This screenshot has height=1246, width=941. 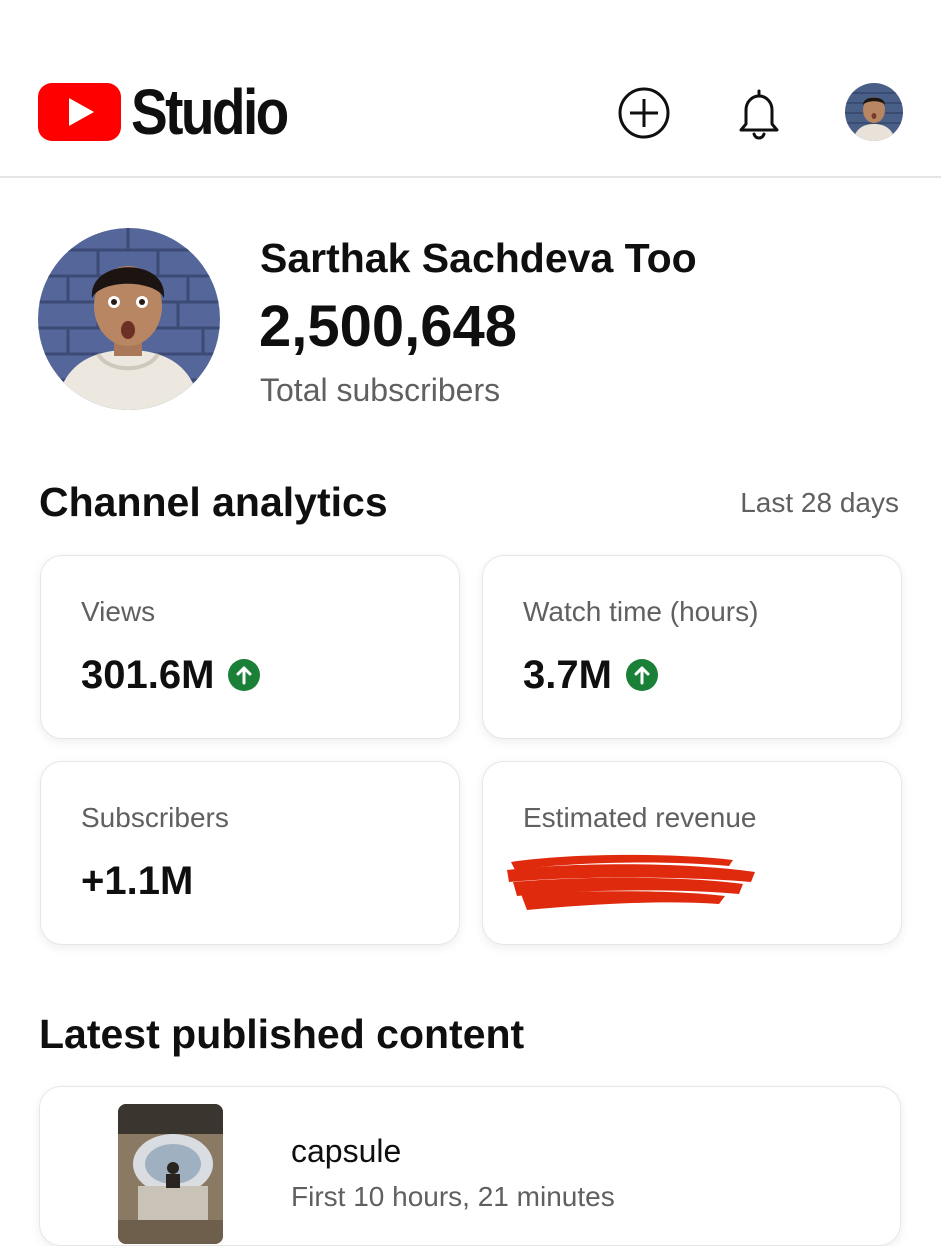 I want to click on card-value: 3.7M, so click(x=590, y=675).